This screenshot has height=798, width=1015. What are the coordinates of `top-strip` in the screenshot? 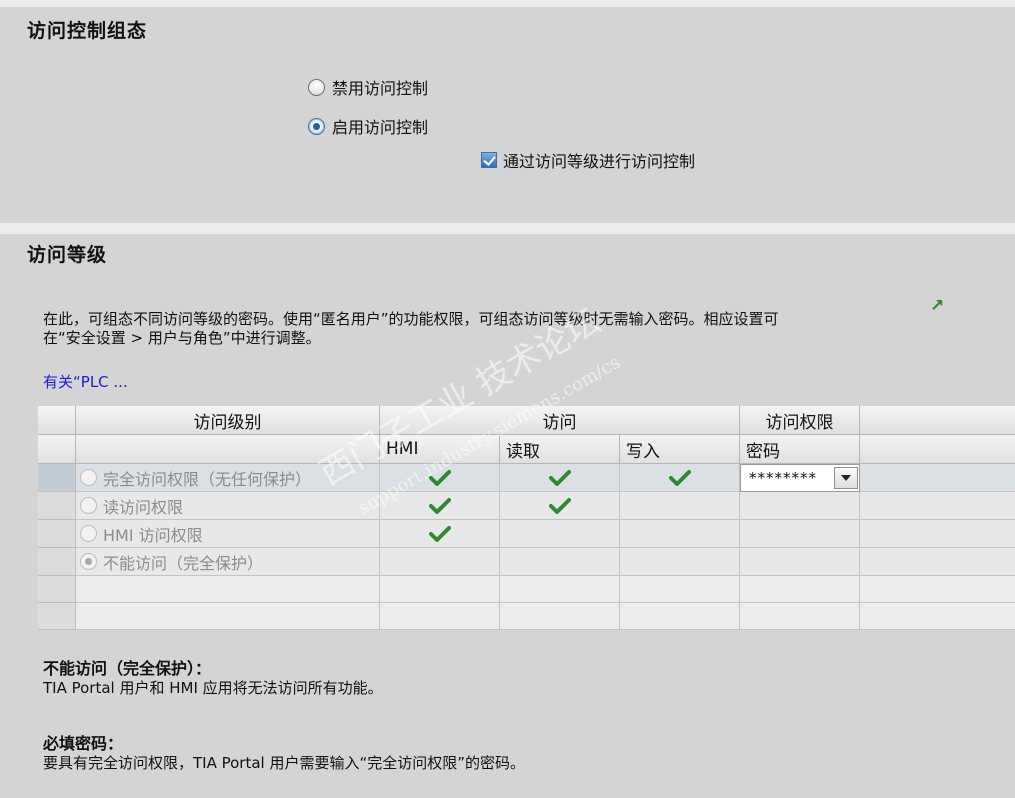 It's located at (507, 3).